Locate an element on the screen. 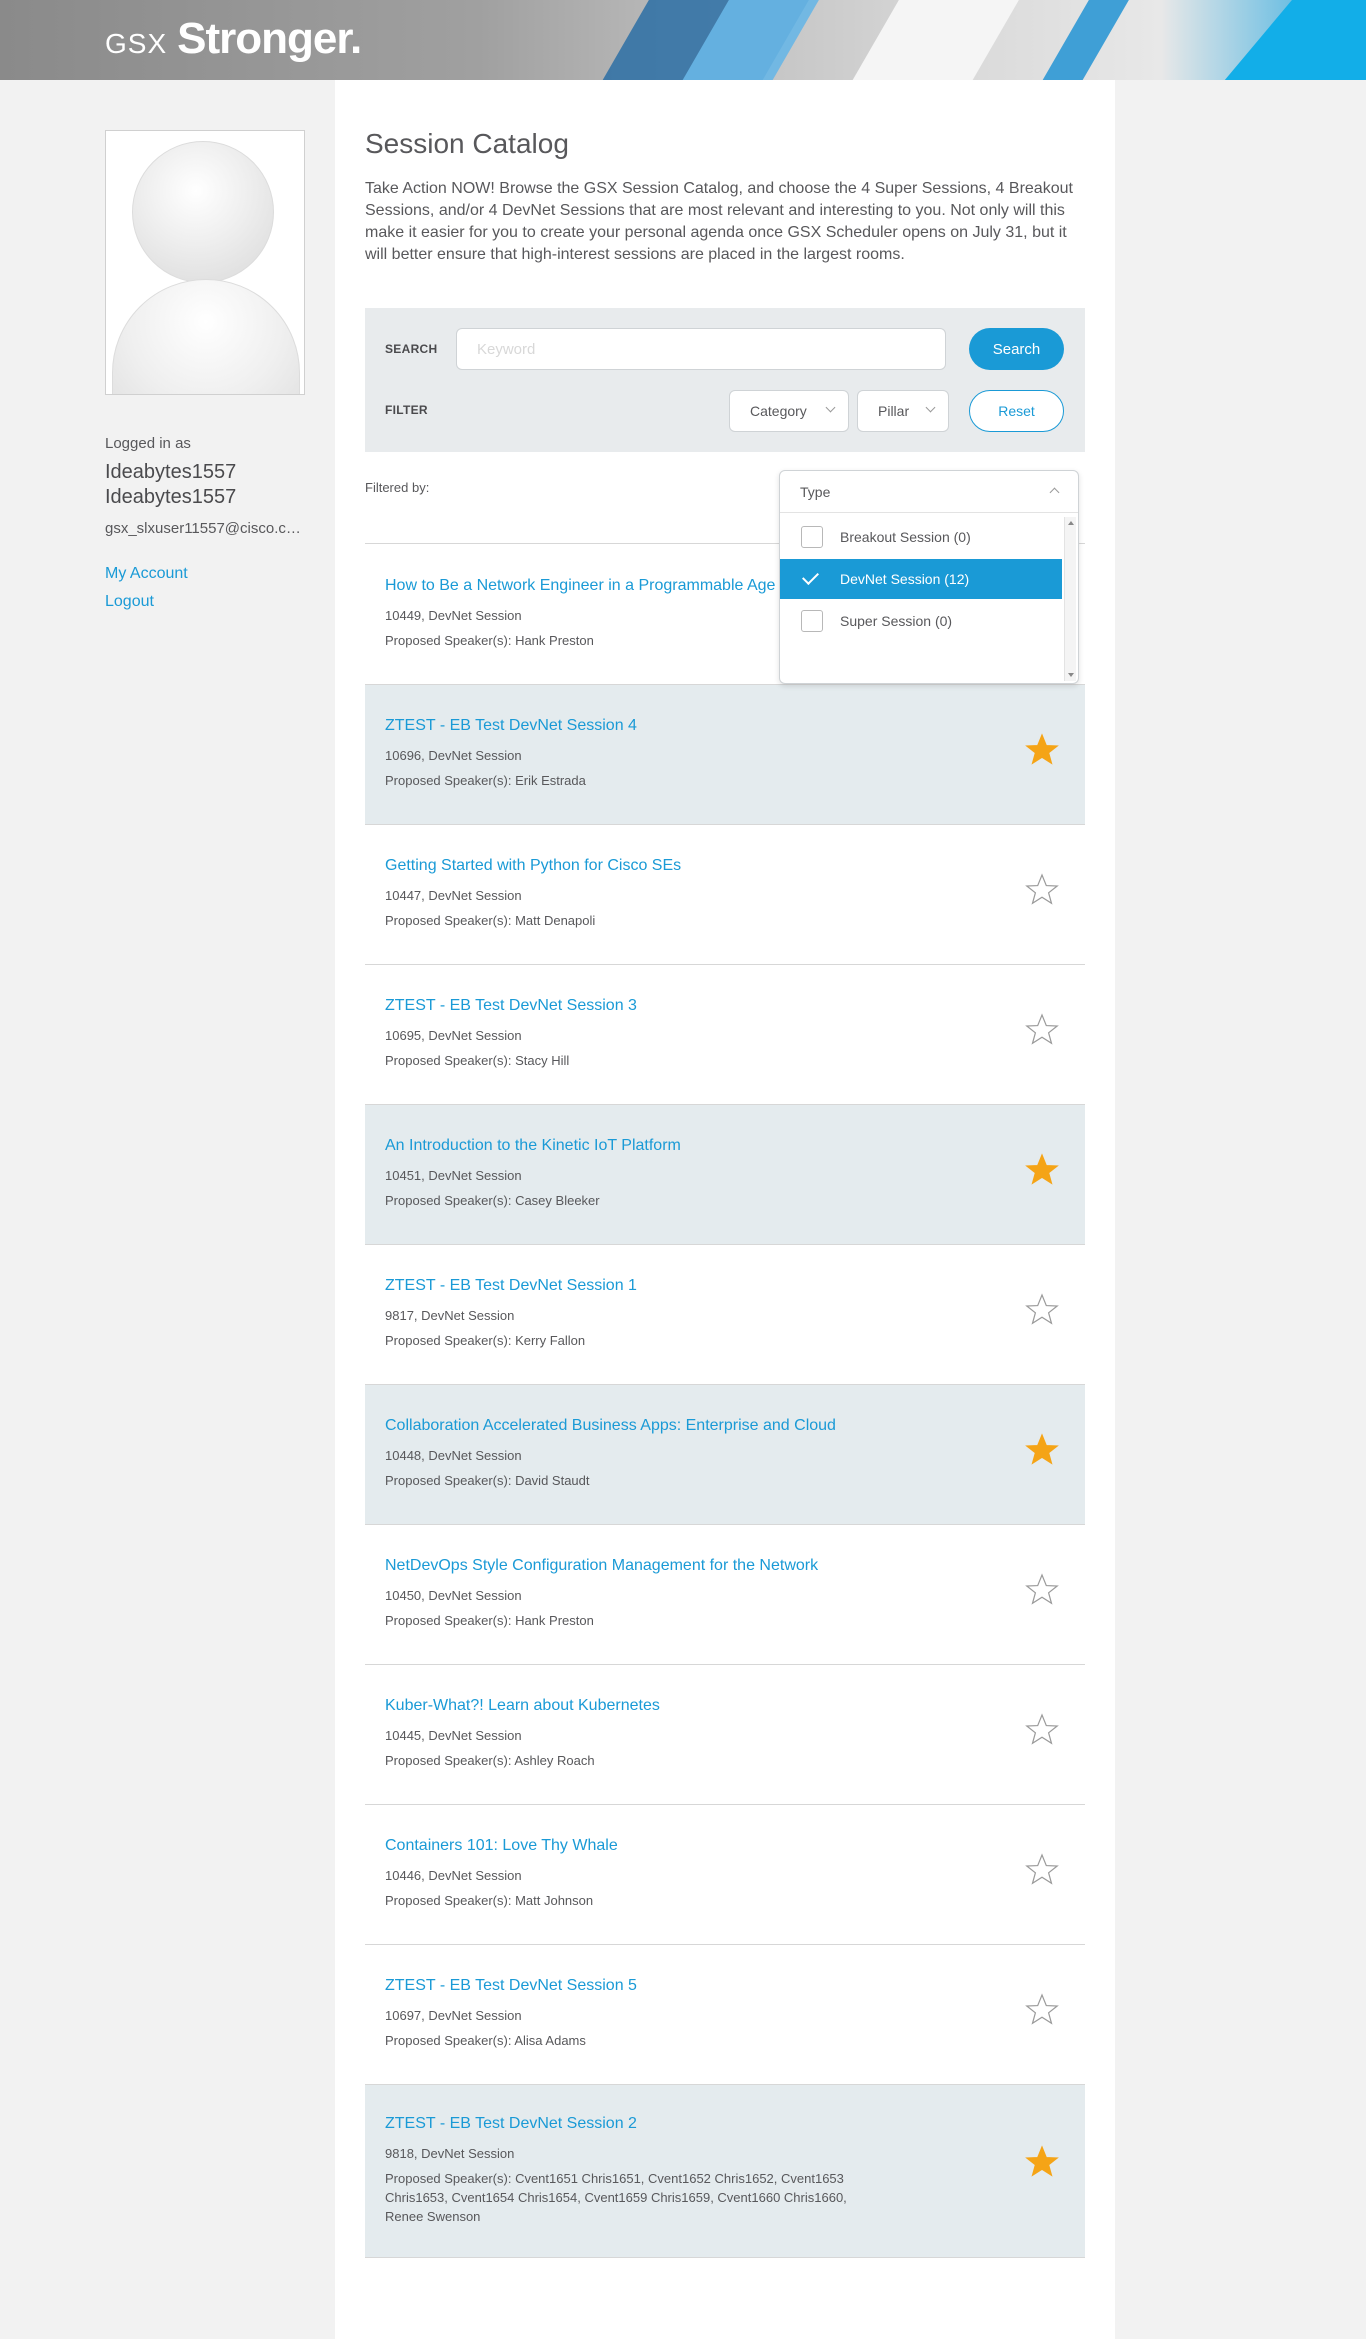 Image resolution: width=1366 pixels, height=2339 pixels. session-speakers: Proposed Speaker(s): Ashley Roach is located at coordinates (490, 1760).